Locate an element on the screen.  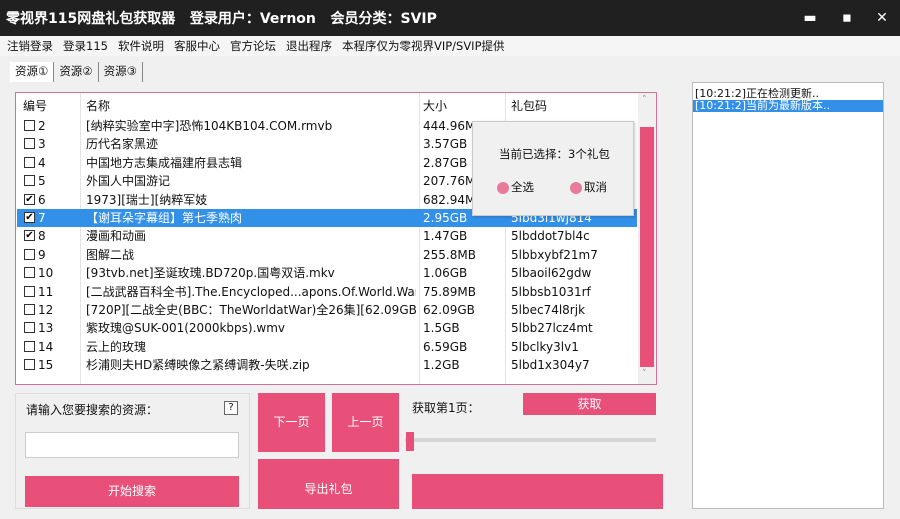
tab-resource-3: 资源③ is located at coordinates (121, 72).